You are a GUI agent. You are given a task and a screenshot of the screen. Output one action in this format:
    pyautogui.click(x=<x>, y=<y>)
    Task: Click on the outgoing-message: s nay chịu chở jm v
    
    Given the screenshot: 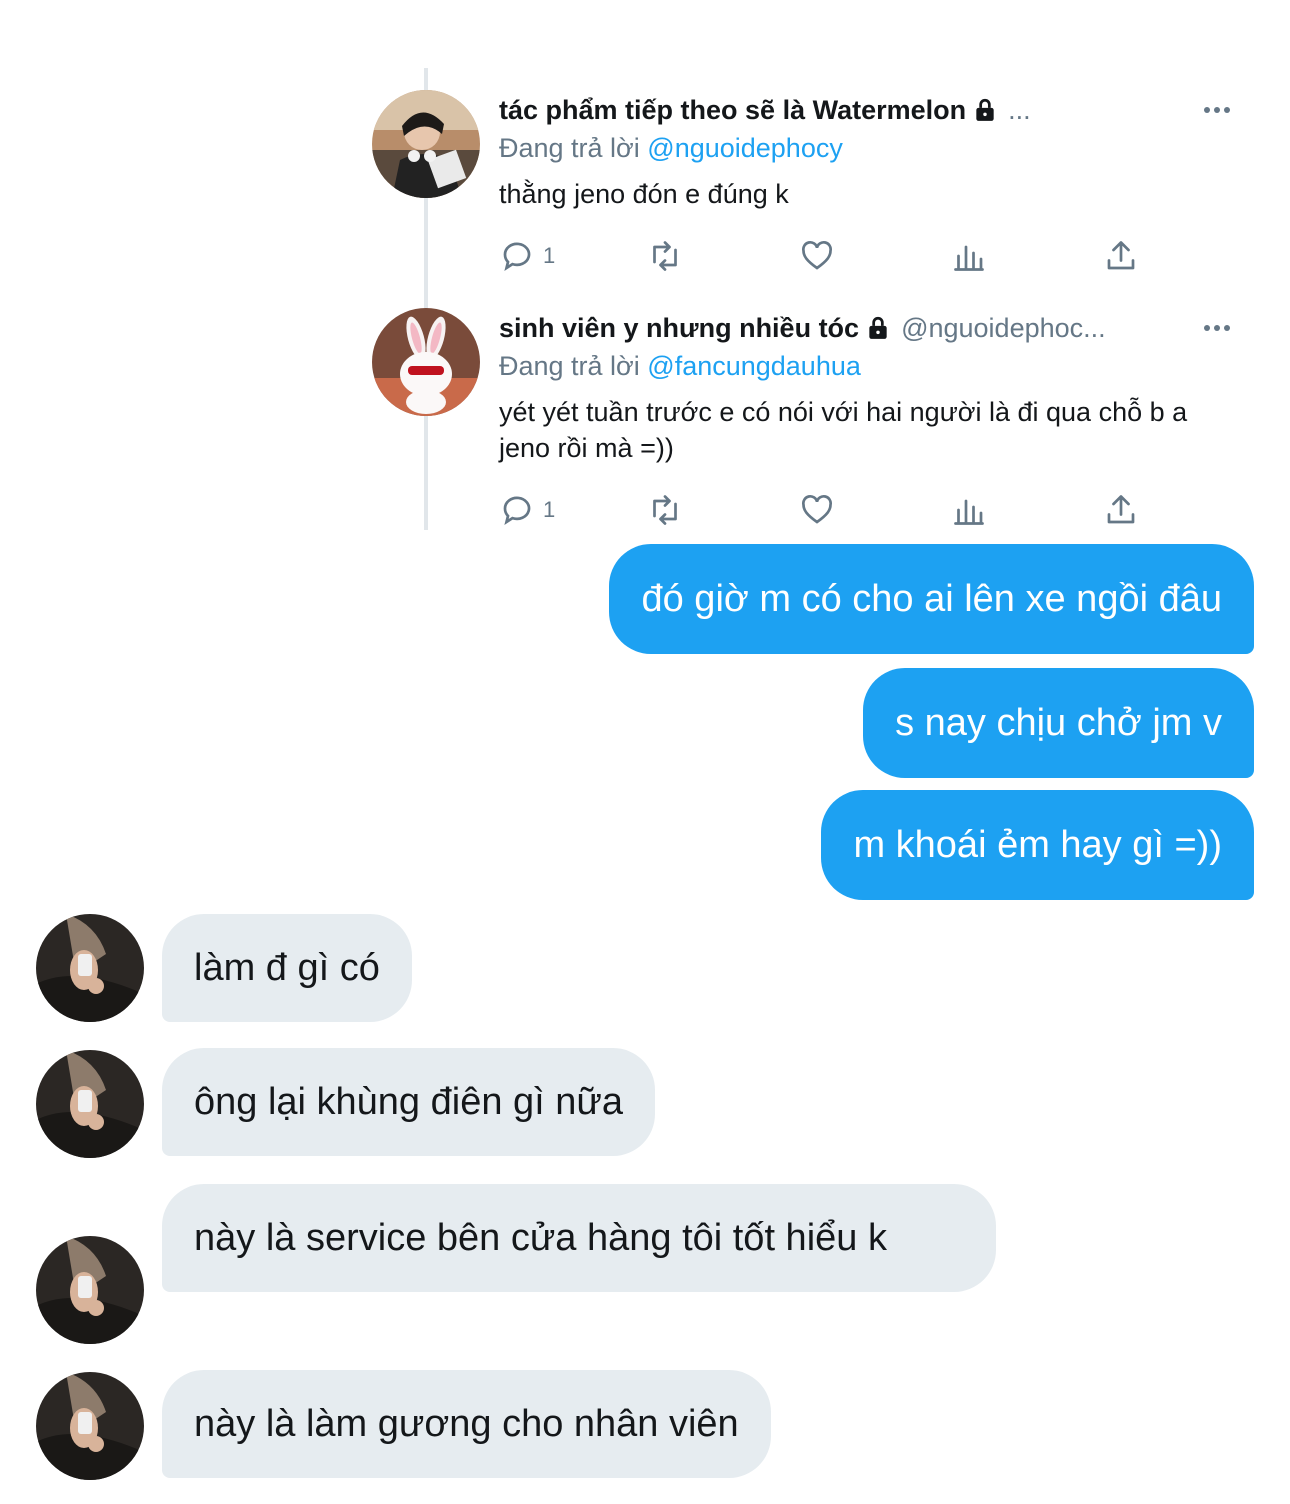 What is the action you would take?
    pyautogui.click(x=1058, y=723)
    